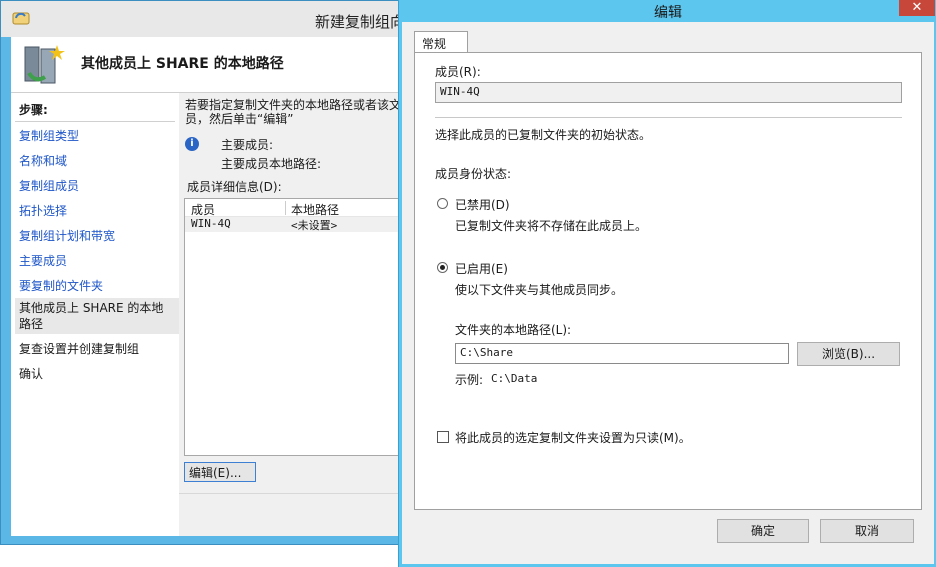  Describe the element at coordinates (299, 327) in the screenshot. I see `member-details-list: 成员 本地路径 WIN-4Q <未设置>` at that location.